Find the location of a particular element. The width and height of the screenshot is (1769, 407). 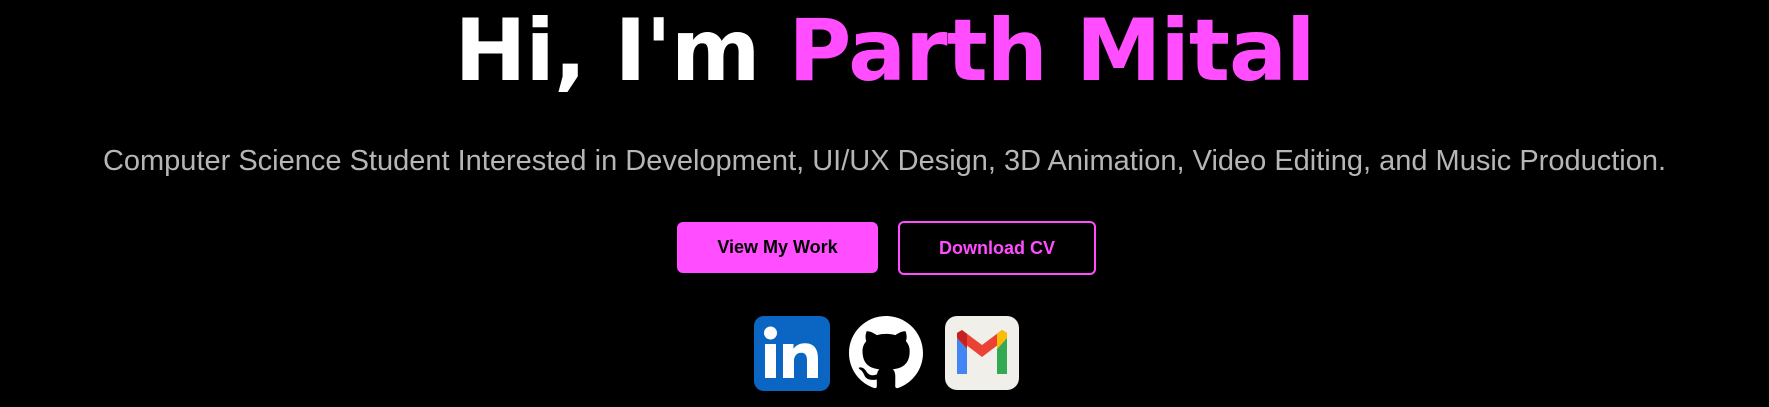

hero-name: Parth Mital is located at coordinates (1051, 51).